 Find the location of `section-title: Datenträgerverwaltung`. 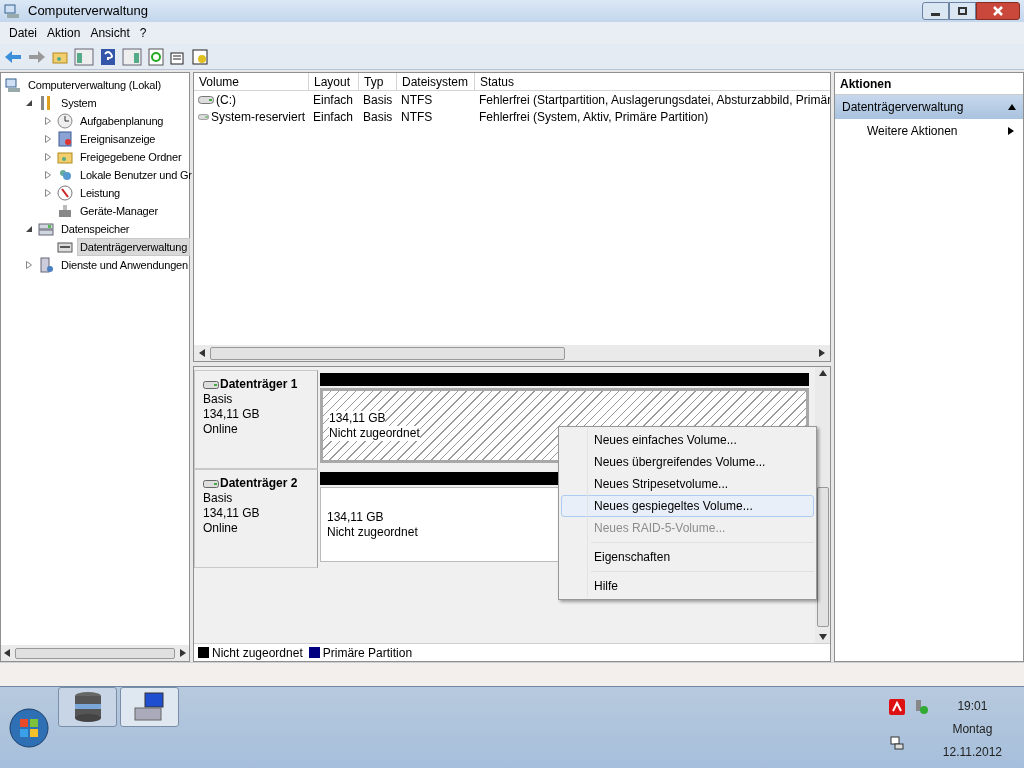

section-title: Datenträgerverwaltung is located at coordinates (903, 107).